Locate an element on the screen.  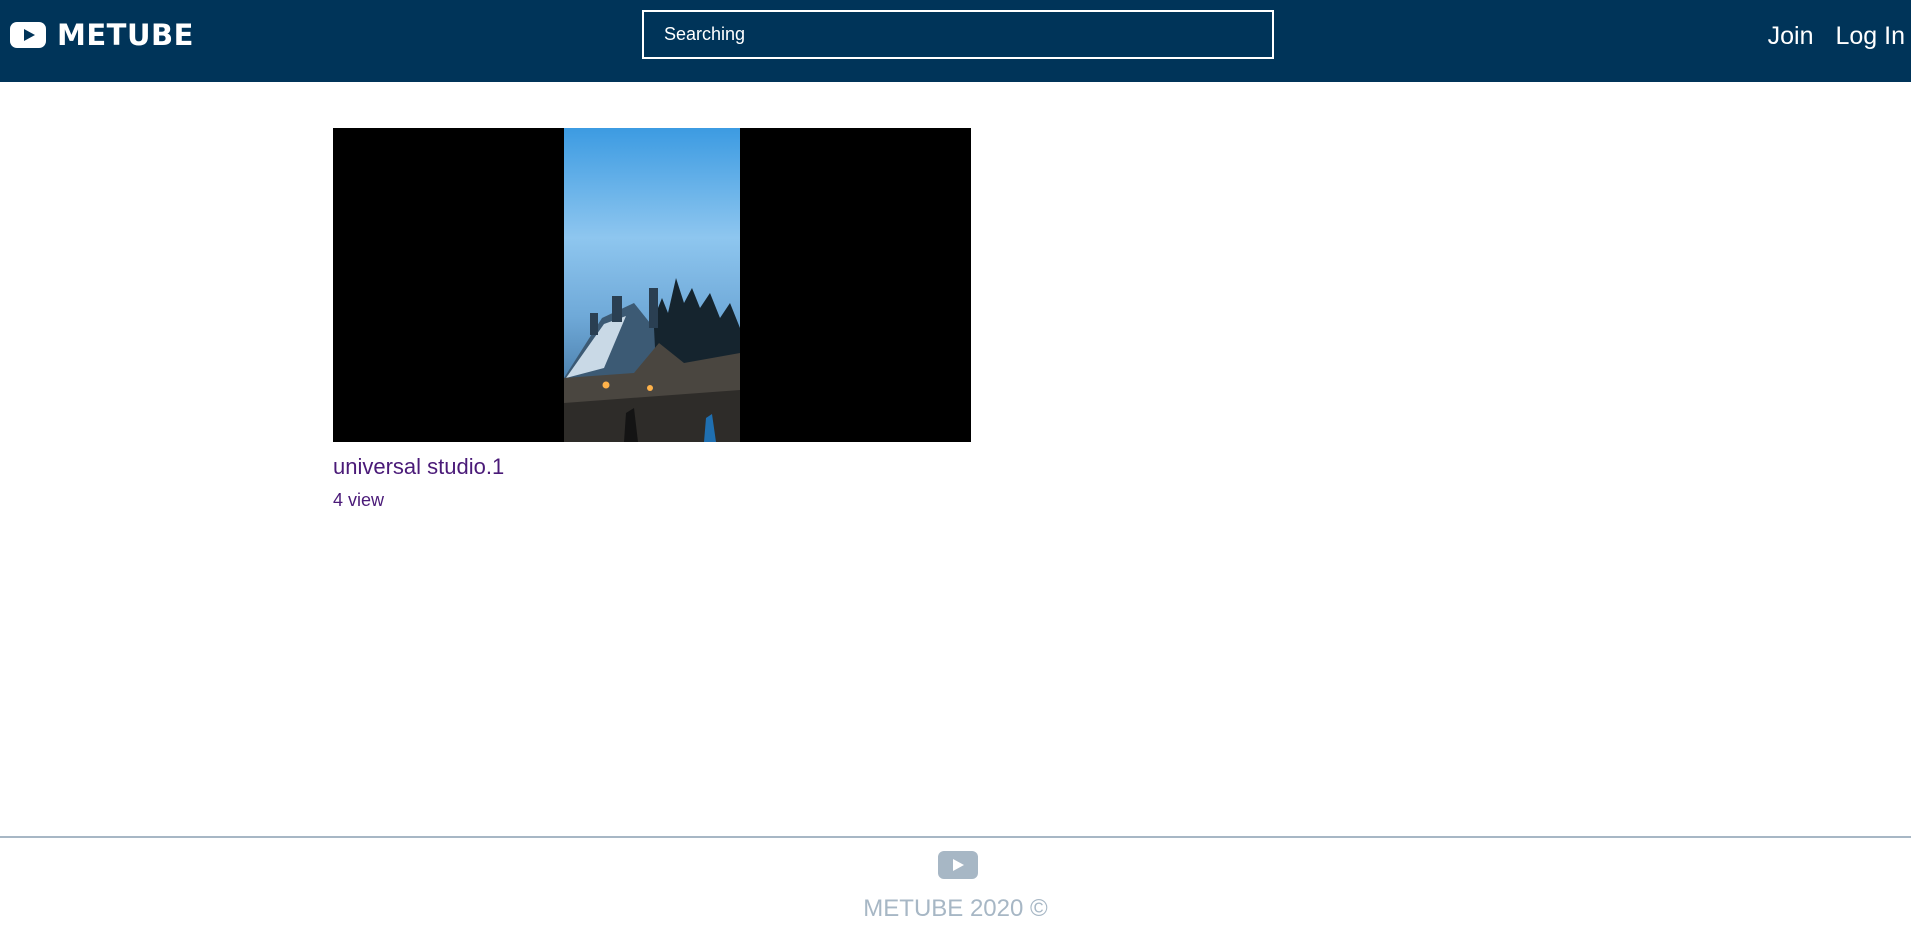
video-views: 4 view is located at coordinates (359, 500).